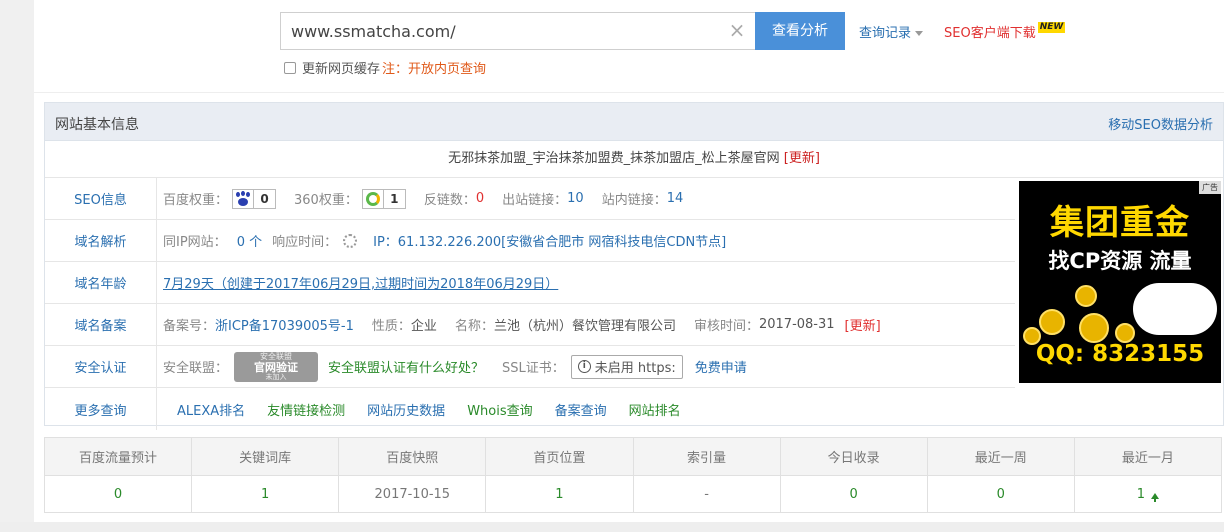 The height and width of the screenshot is (532, 1224). I want to click on friend-link-check-link: 友情链接检测, so click(306, 409).